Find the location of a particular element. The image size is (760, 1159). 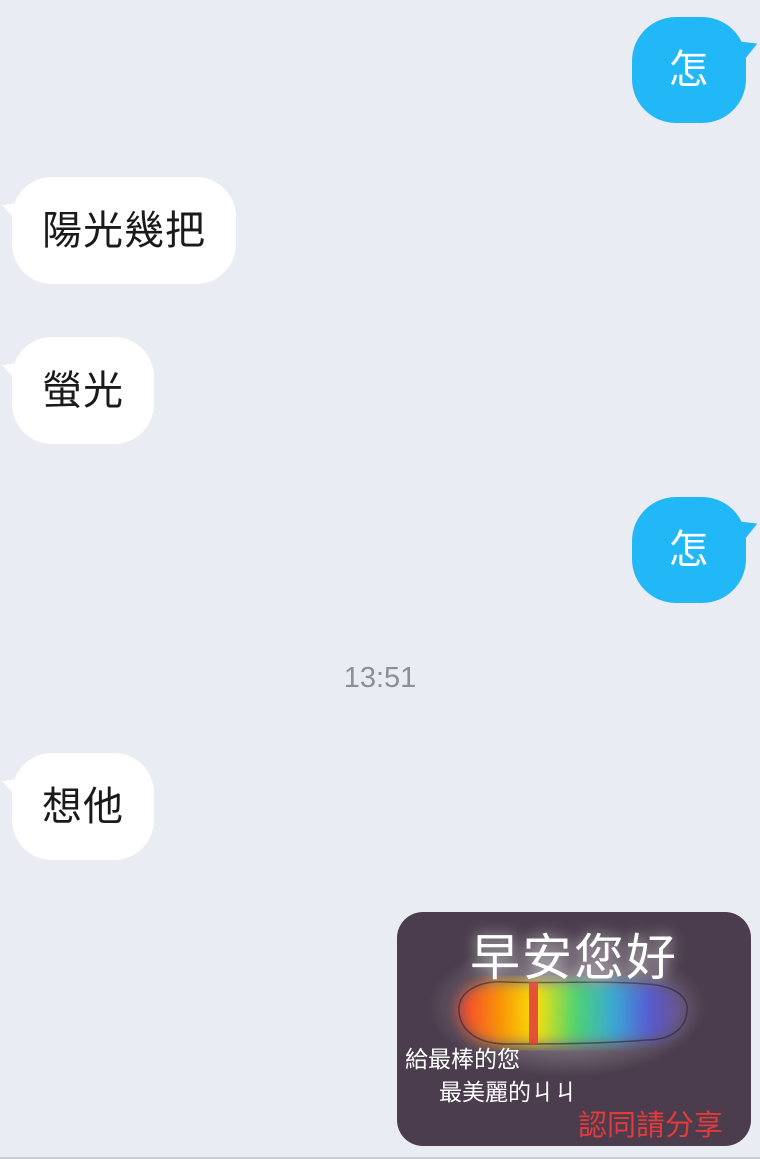

sticker-image: 早安您好 給最棒的您 最美麗的ㄐㄐ 認同請分享 is located at coordinates (574, 1029).